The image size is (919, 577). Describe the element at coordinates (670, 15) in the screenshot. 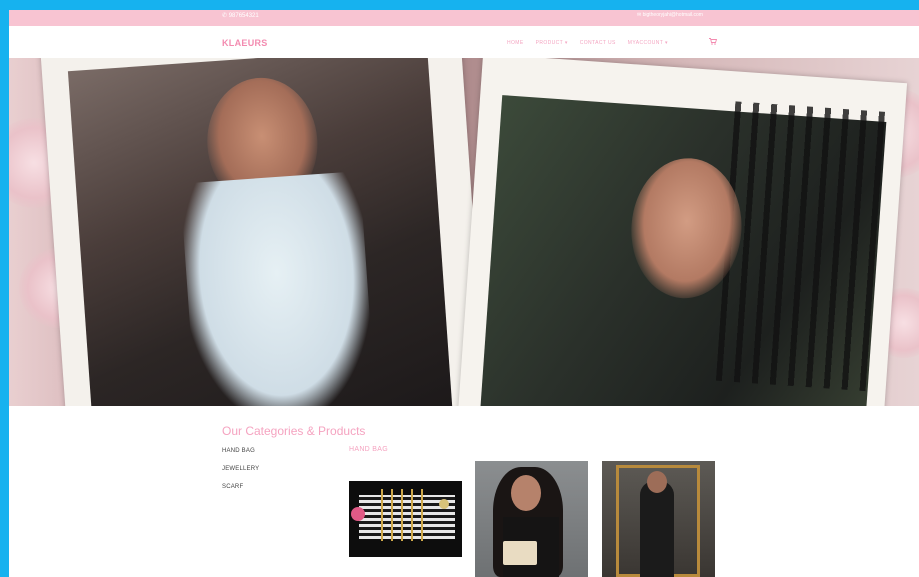

I see `email-address: ✉ bigtheoryjahi@hotmail.com` at that location.